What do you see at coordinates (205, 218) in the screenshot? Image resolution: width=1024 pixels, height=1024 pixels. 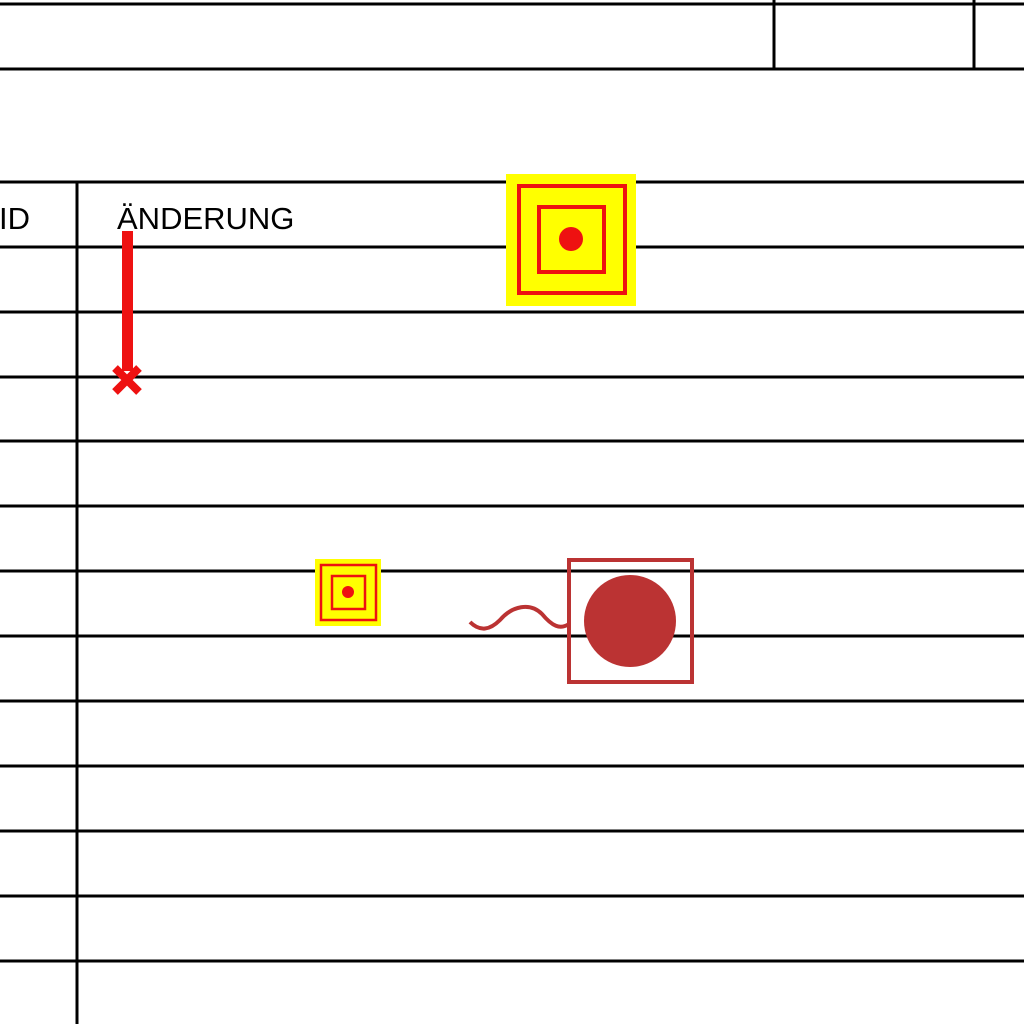 I see `table-header-change: ÄNDERUNG` at bounding box center [205, 218].